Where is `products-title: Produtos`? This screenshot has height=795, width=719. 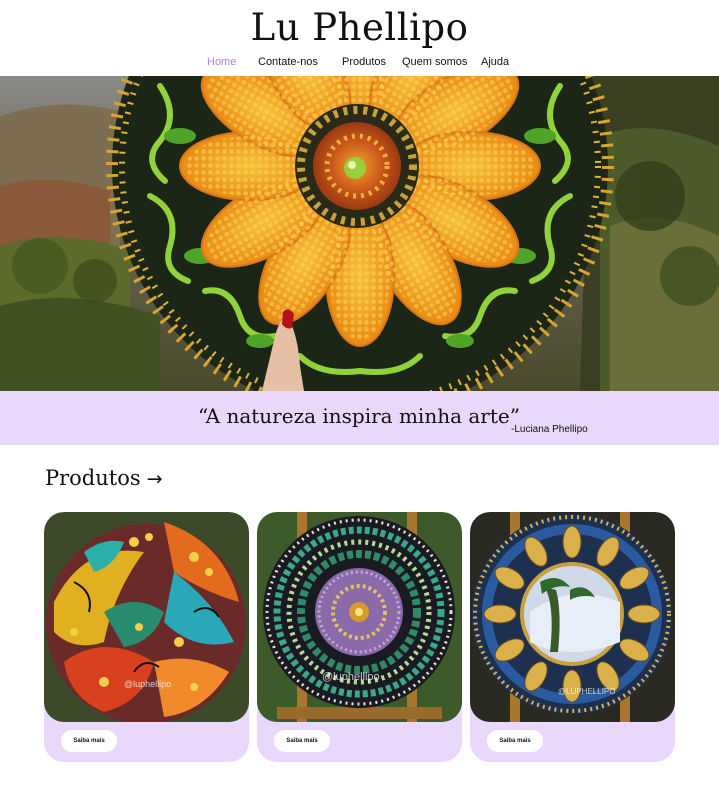
products-title: Produtos is located at coordinates (93, 478).